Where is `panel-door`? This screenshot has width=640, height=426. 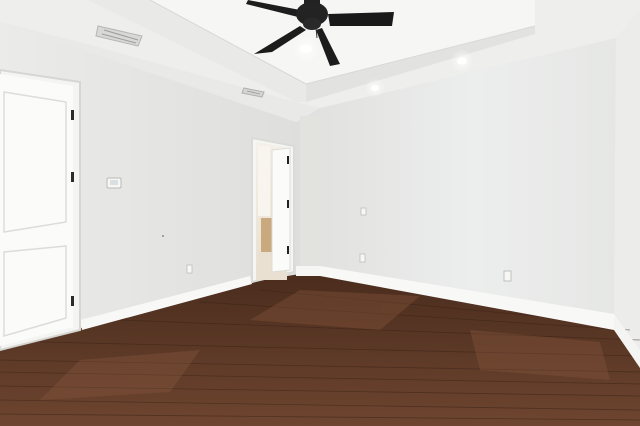 panel-door is located at coordinates (40, 210).